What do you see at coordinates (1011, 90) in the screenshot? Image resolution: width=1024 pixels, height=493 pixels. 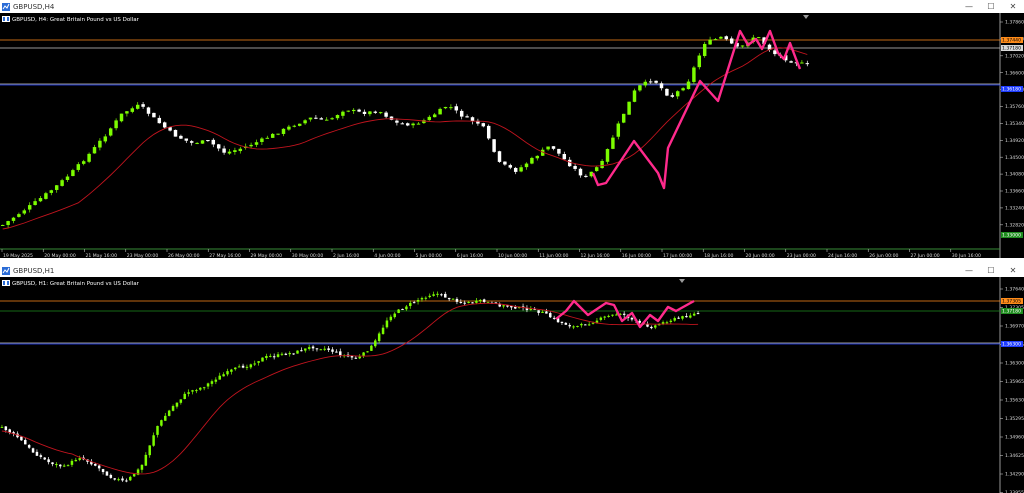 I see `price-tag-label: 1.36180` at bounding box center [1011, 90].